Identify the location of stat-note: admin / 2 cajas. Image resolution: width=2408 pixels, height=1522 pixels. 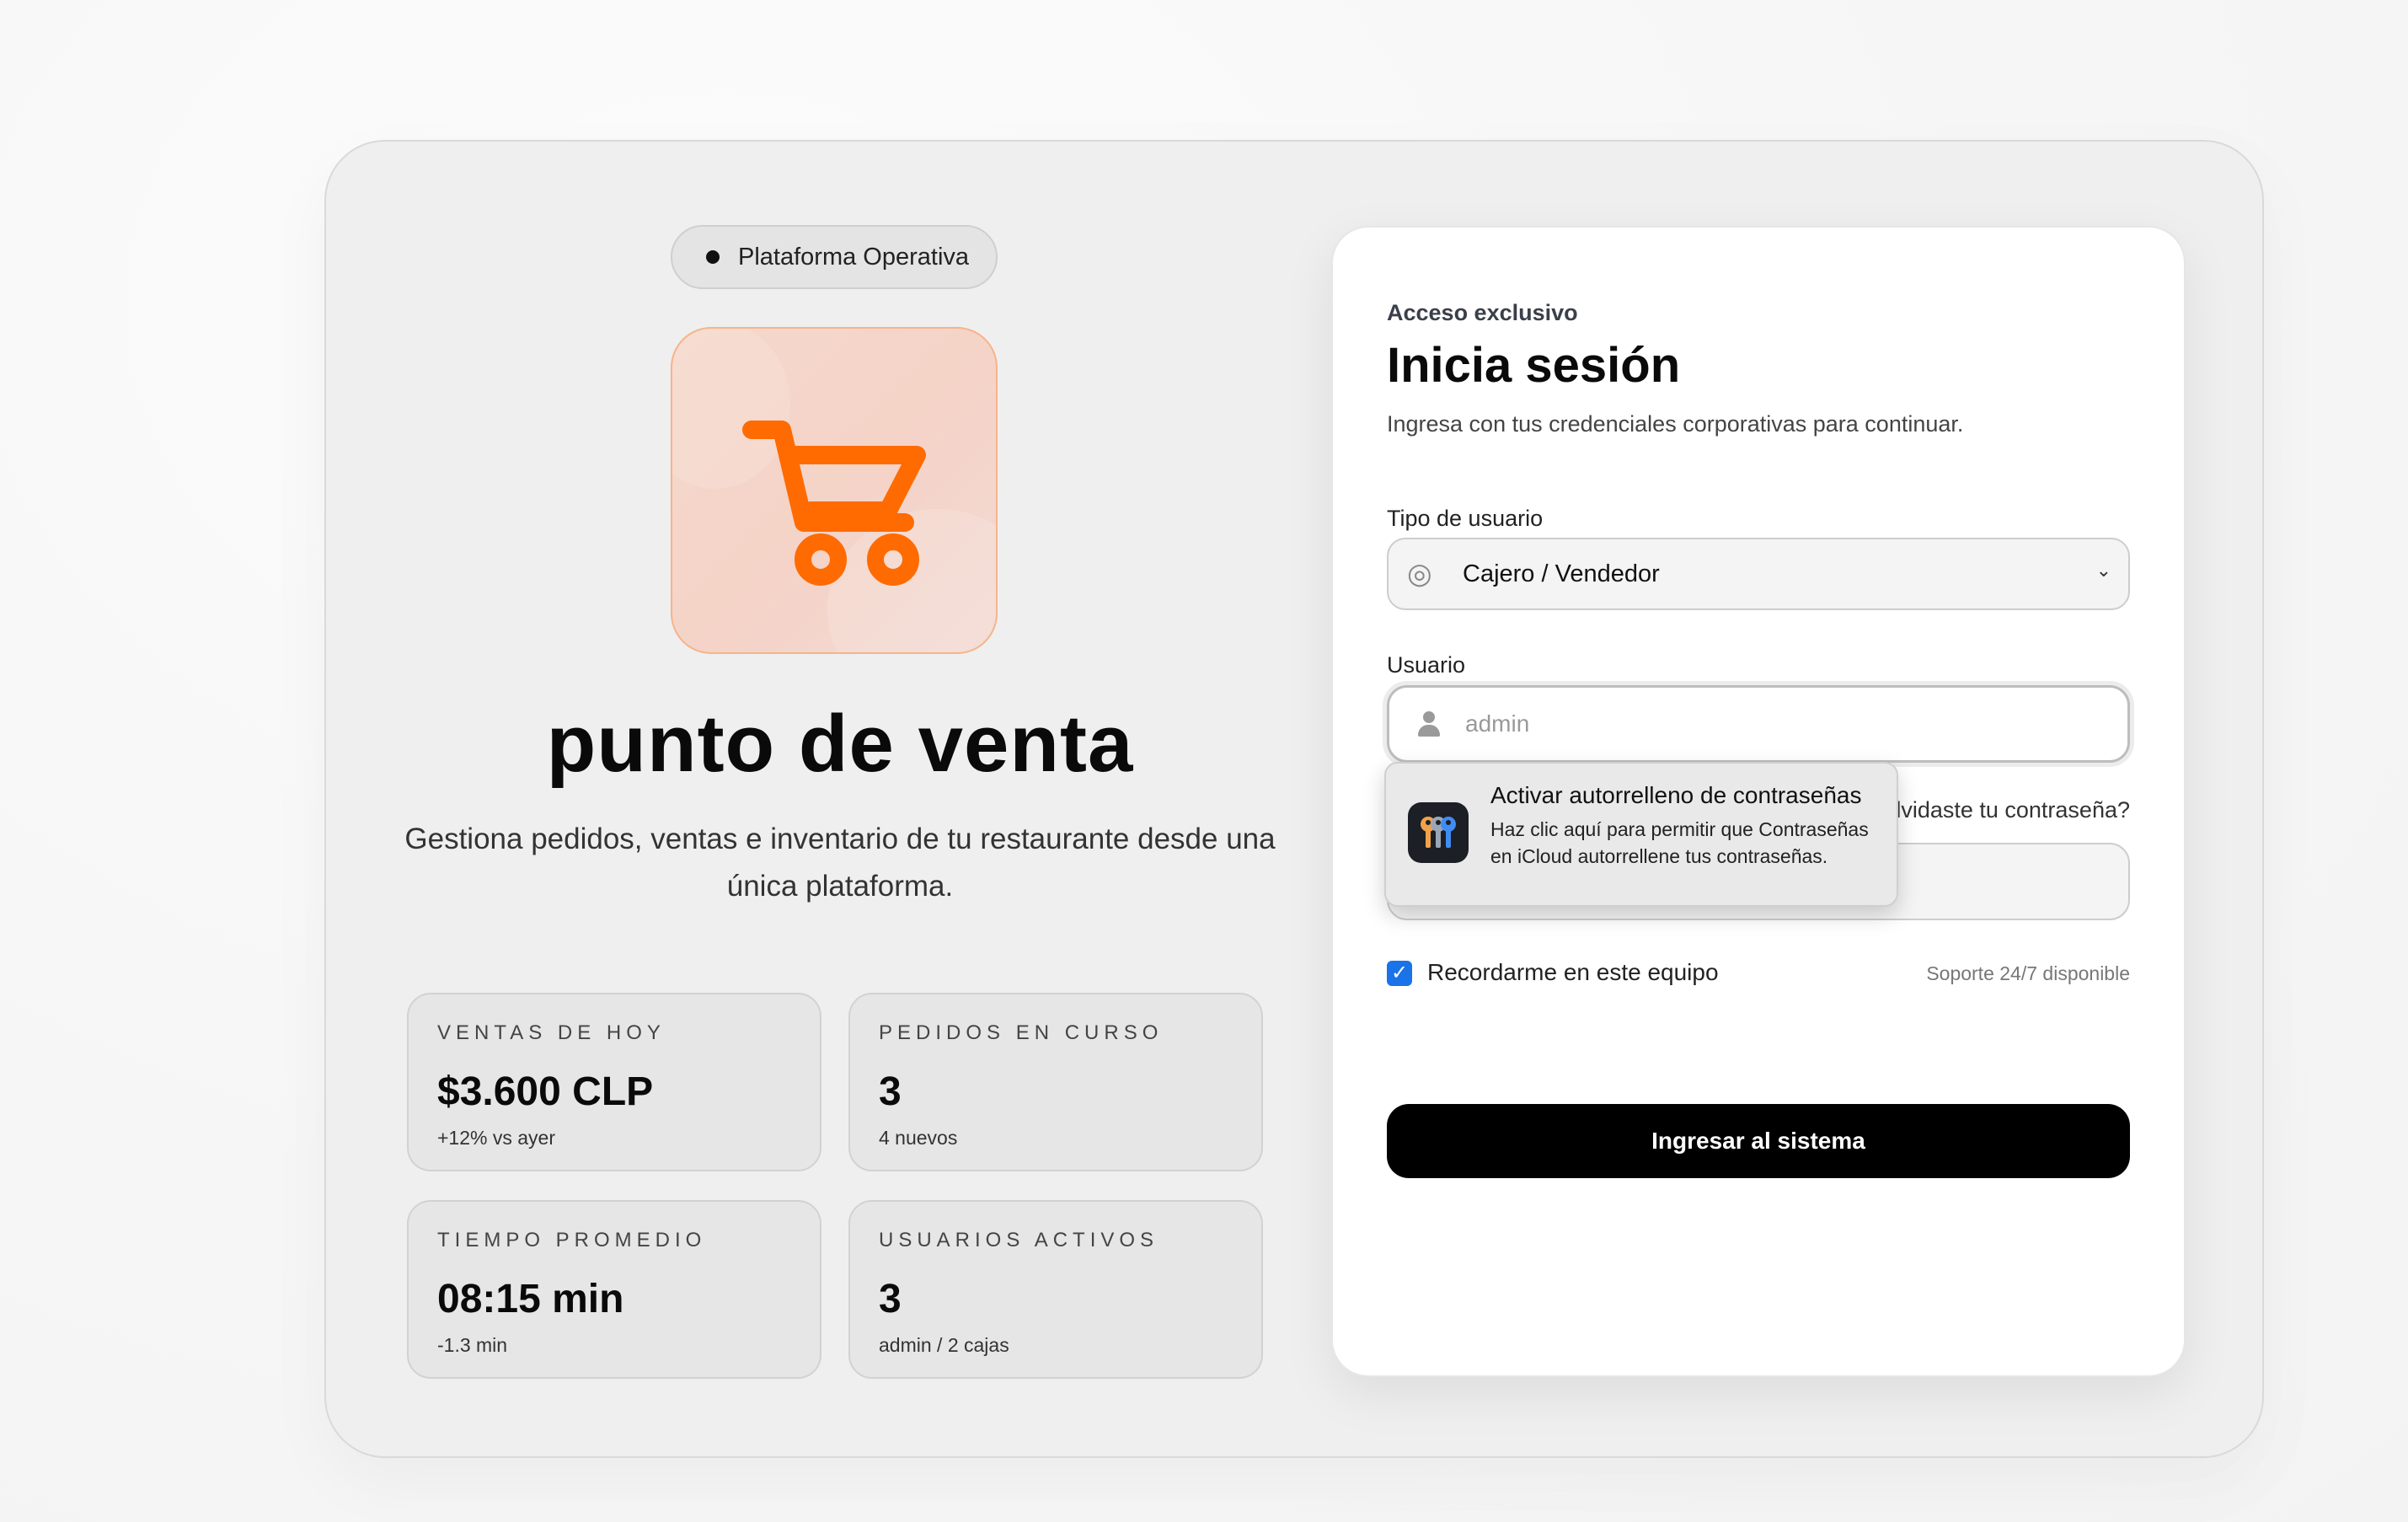
(944, 1345).